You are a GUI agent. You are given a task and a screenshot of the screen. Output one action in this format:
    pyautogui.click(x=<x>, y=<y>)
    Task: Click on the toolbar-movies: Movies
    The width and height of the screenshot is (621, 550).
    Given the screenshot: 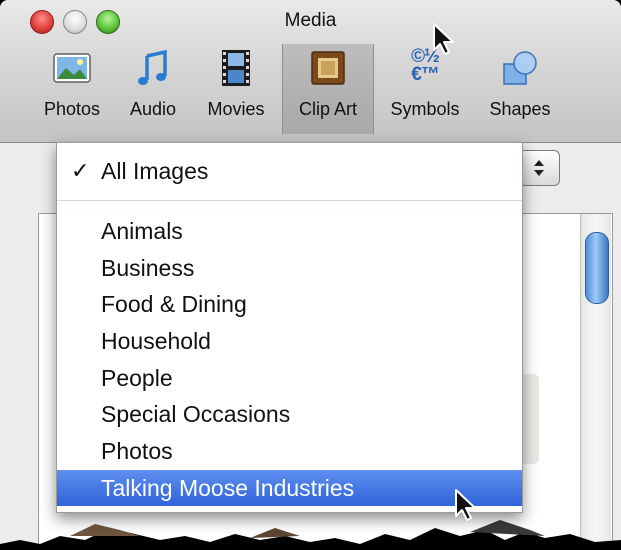 What is the action you would take?
    pyautogui.click(x=236, y=89)
    